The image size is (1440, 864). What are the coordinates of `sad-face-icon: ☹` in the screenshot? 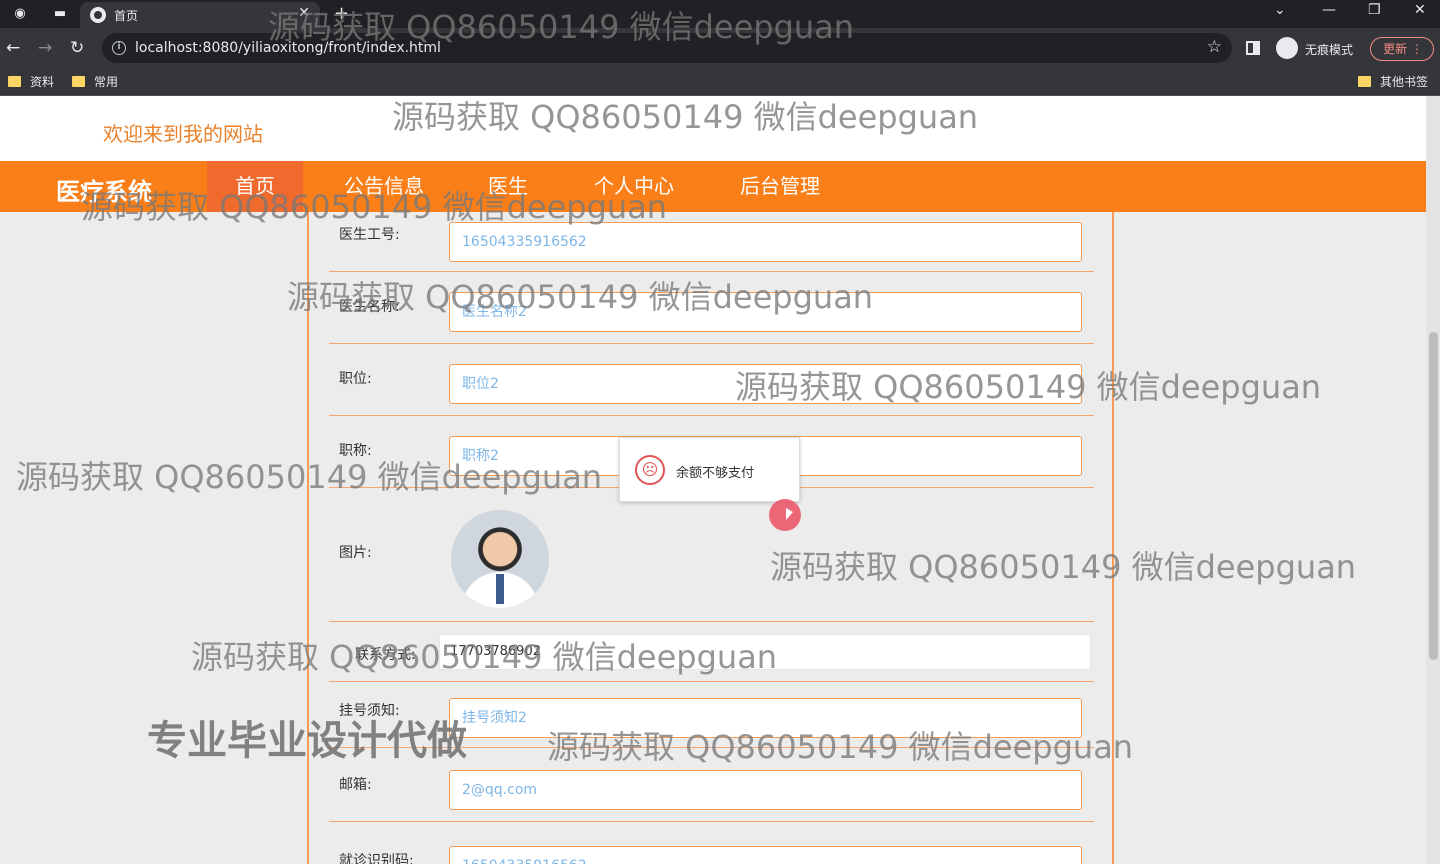 It's located at (650, 470).